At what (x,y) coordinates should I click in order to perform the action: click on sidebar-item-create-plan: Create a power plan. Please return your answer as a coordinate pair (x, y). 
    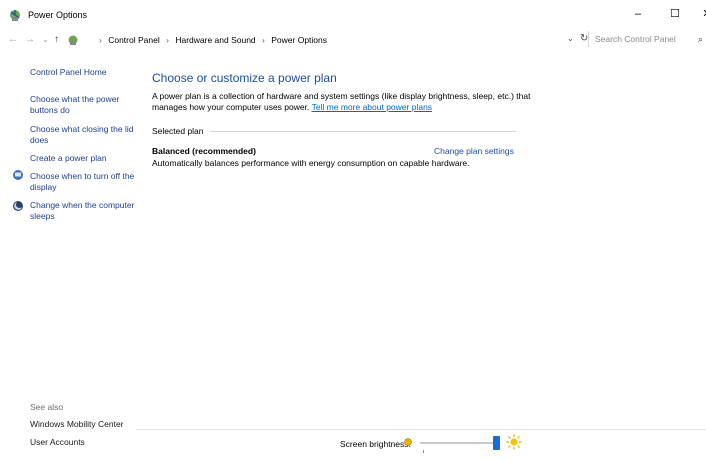
    Looking at the image, I should click on (82, 158).